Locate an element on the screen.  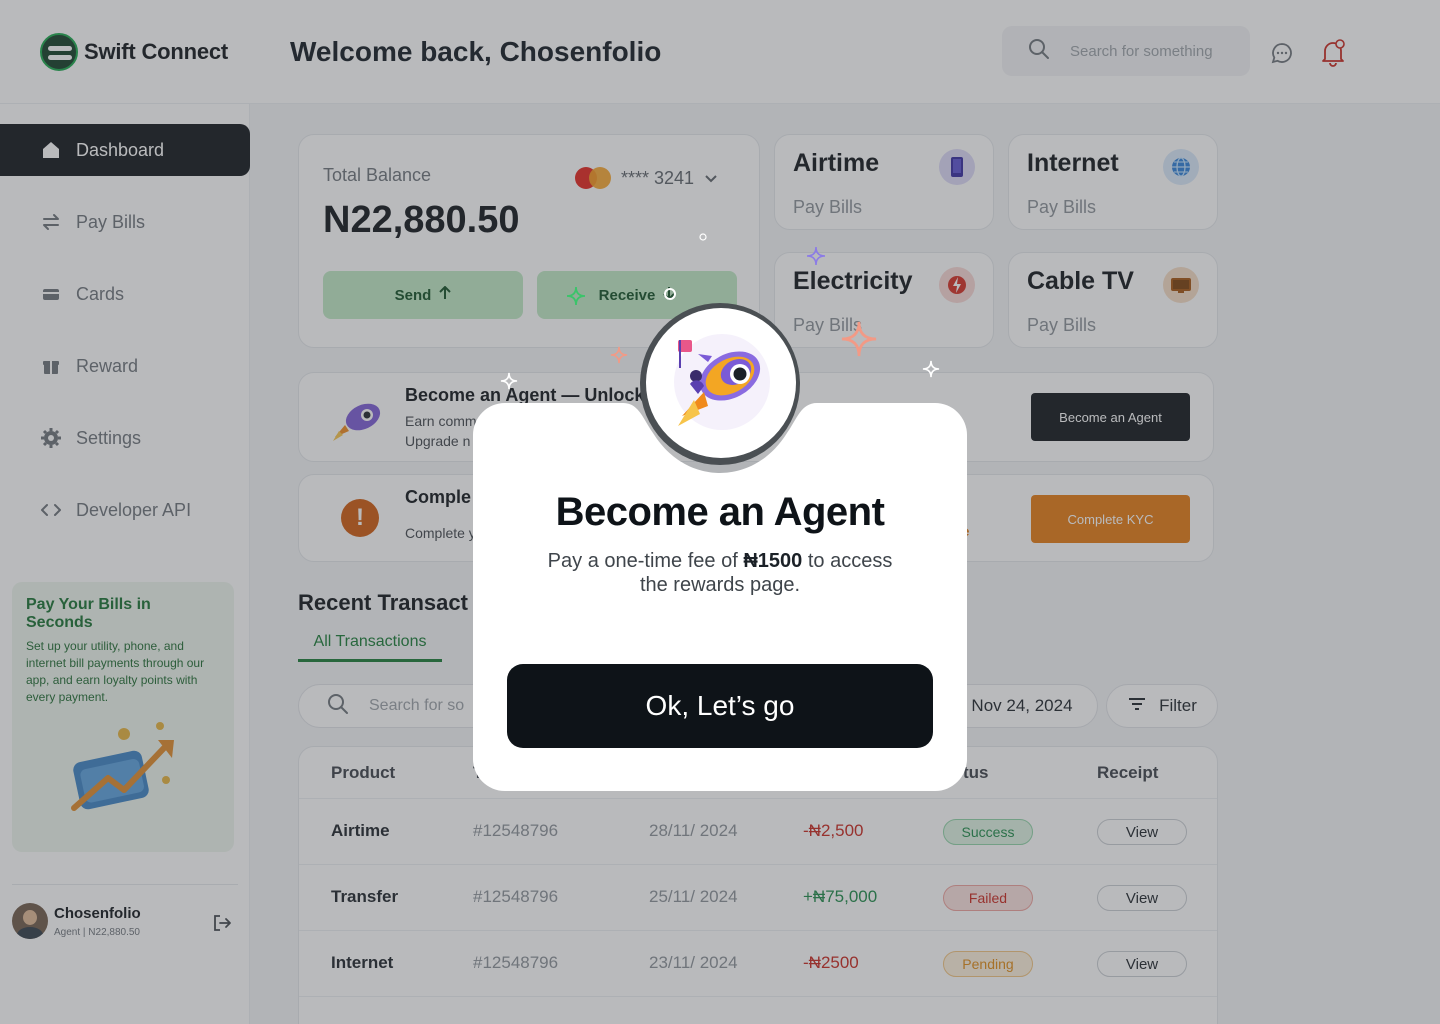
rocket-badge is located at coordinates (721, 383).